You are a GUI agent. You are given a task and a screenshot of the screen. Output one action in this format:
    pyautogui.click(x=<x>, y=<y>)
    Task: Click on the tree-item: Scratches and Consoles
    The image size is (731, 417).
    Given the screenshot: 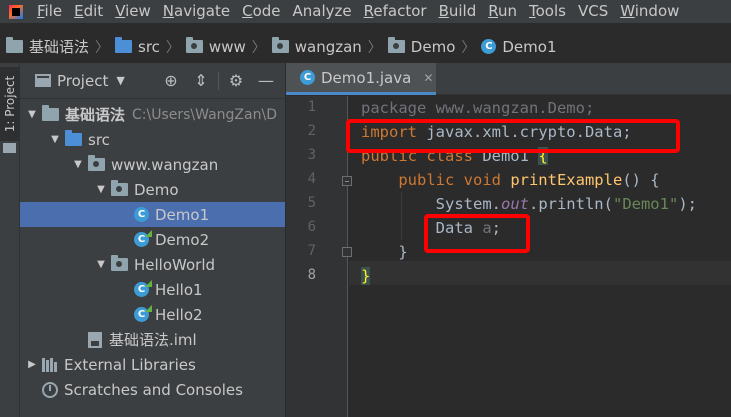 What is the action you would take?
    pyautogui.click(x=152, y=389)
    